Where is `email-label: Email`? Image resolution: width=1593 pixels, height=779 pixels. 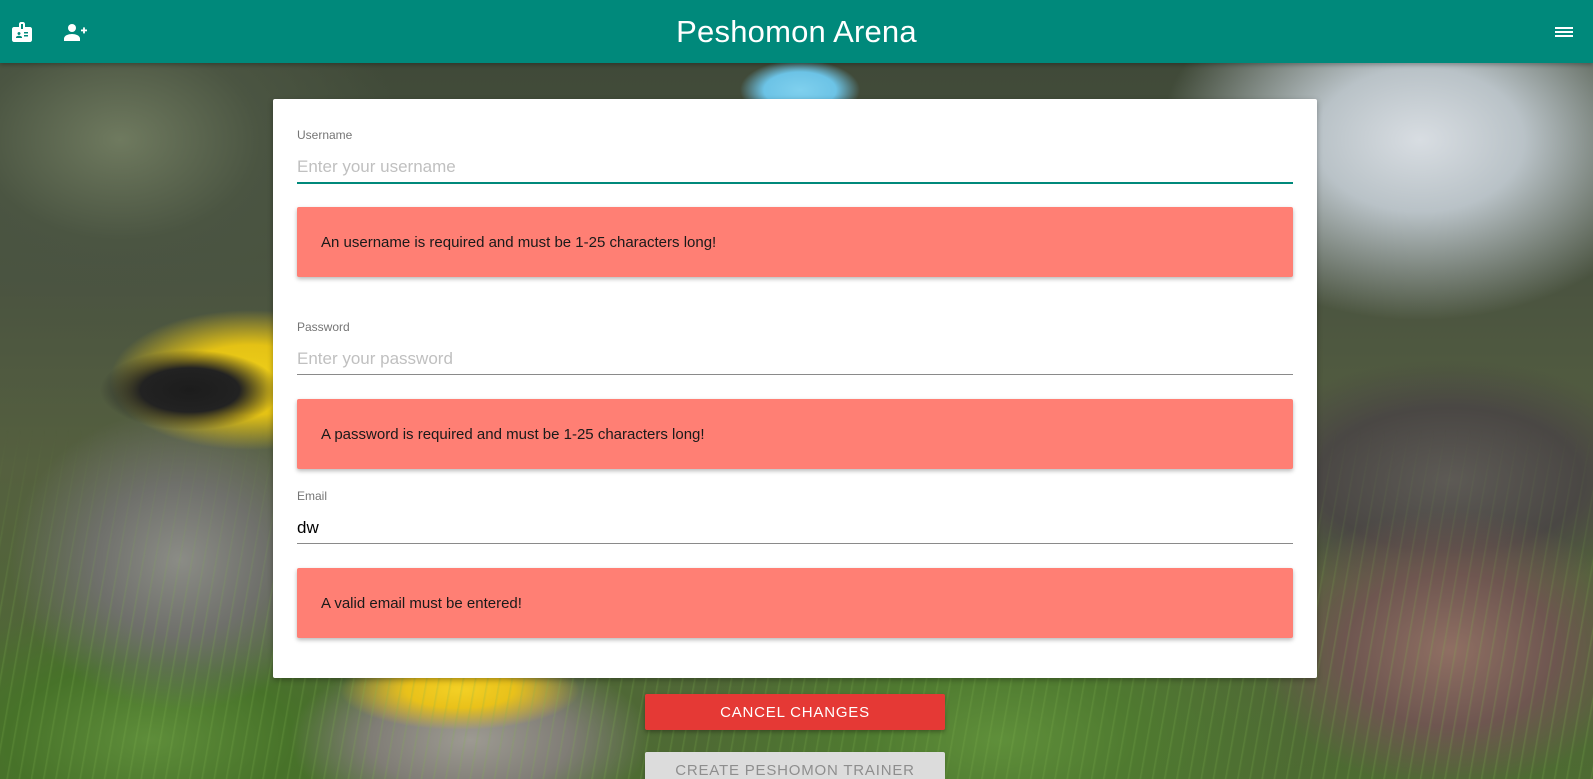
email-label: Email is located at coordinates (312, 496).